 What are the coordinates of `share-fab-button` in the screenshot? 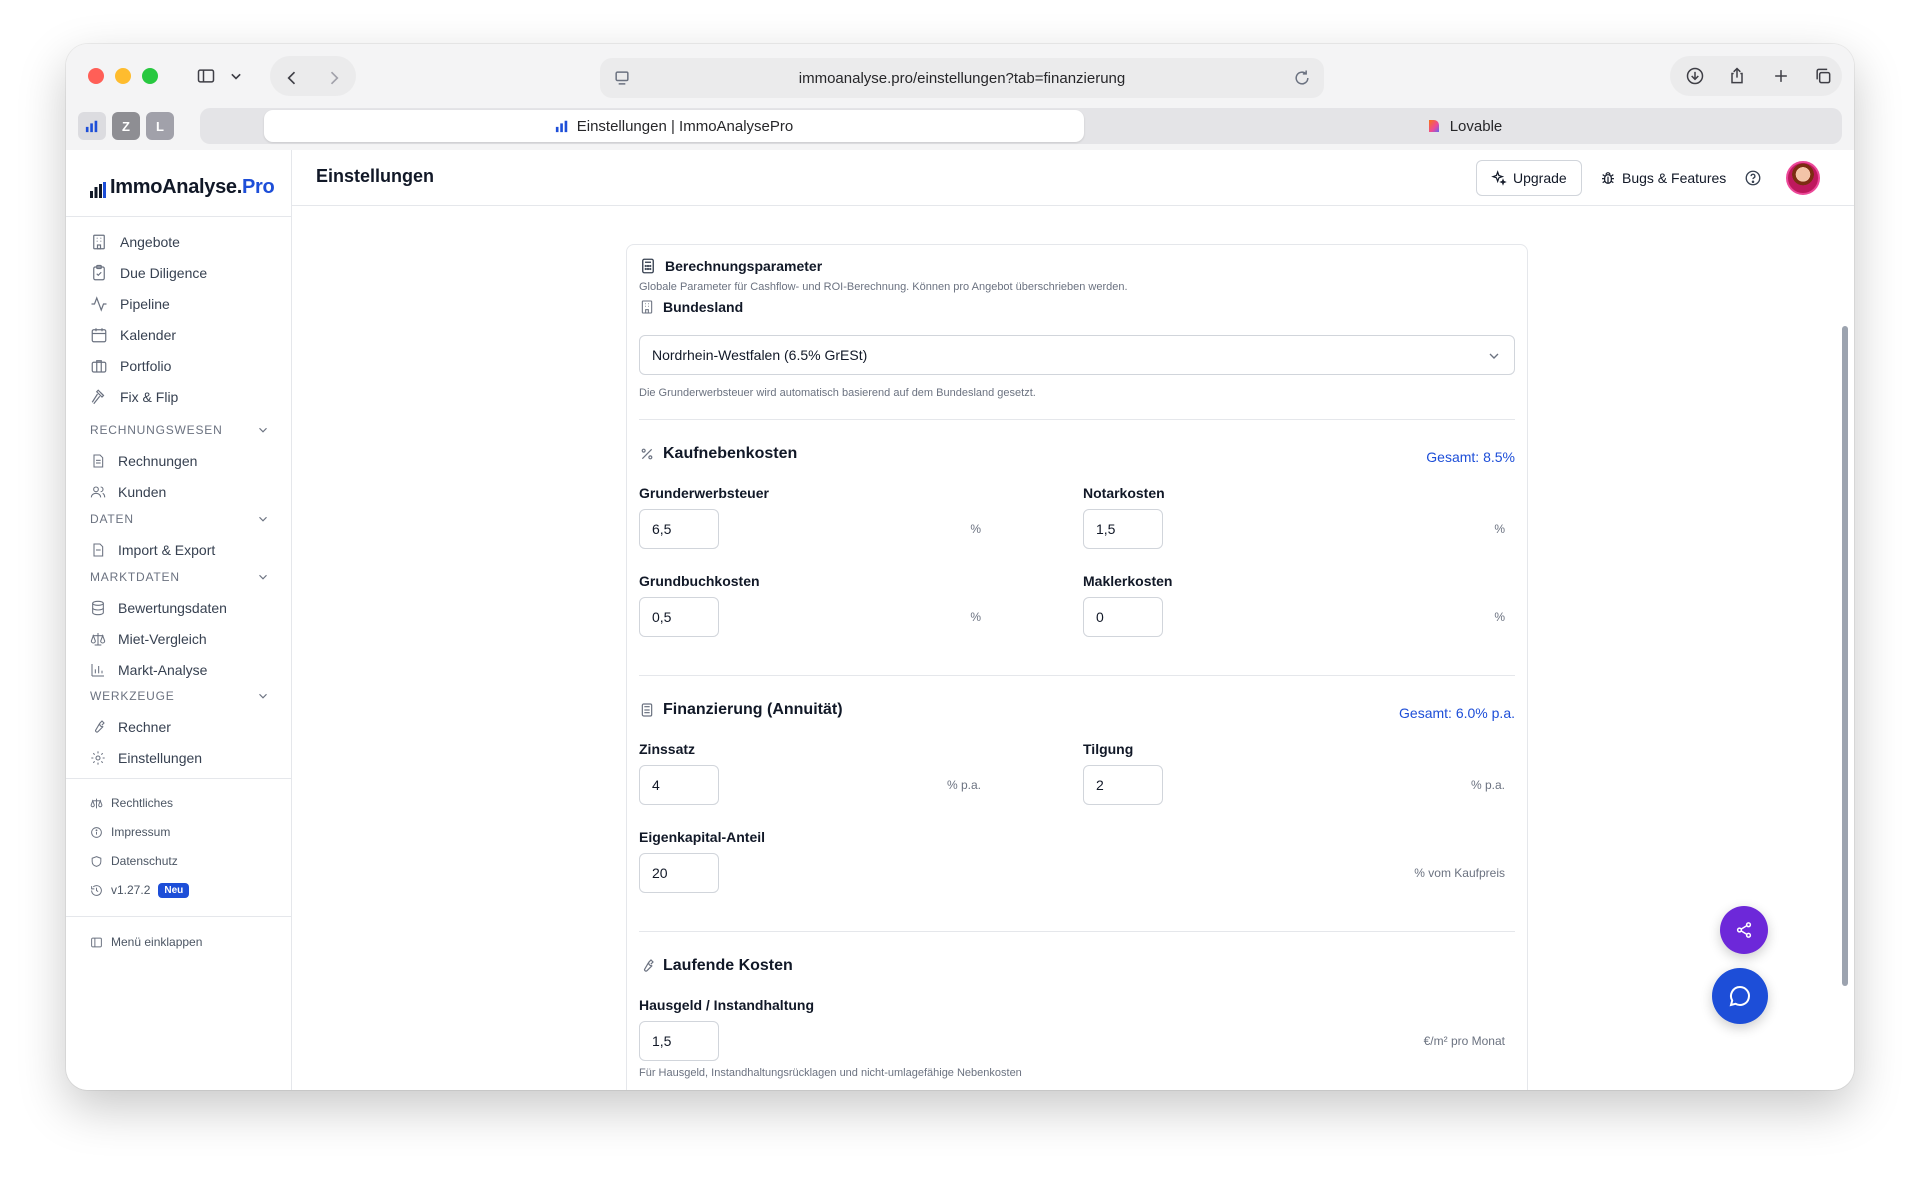 It's located at (1744, 930).